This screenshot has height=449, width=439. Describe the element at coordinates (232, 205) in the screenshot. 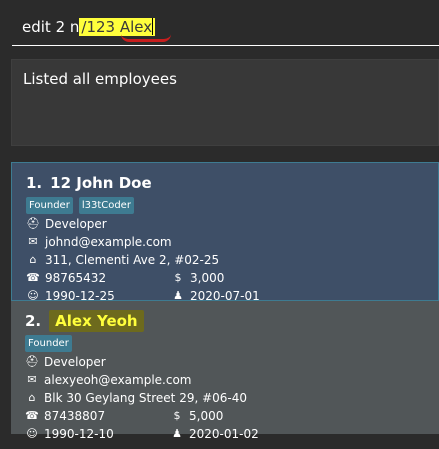

I see `tag-list: Founder l33tCoder` at that location.